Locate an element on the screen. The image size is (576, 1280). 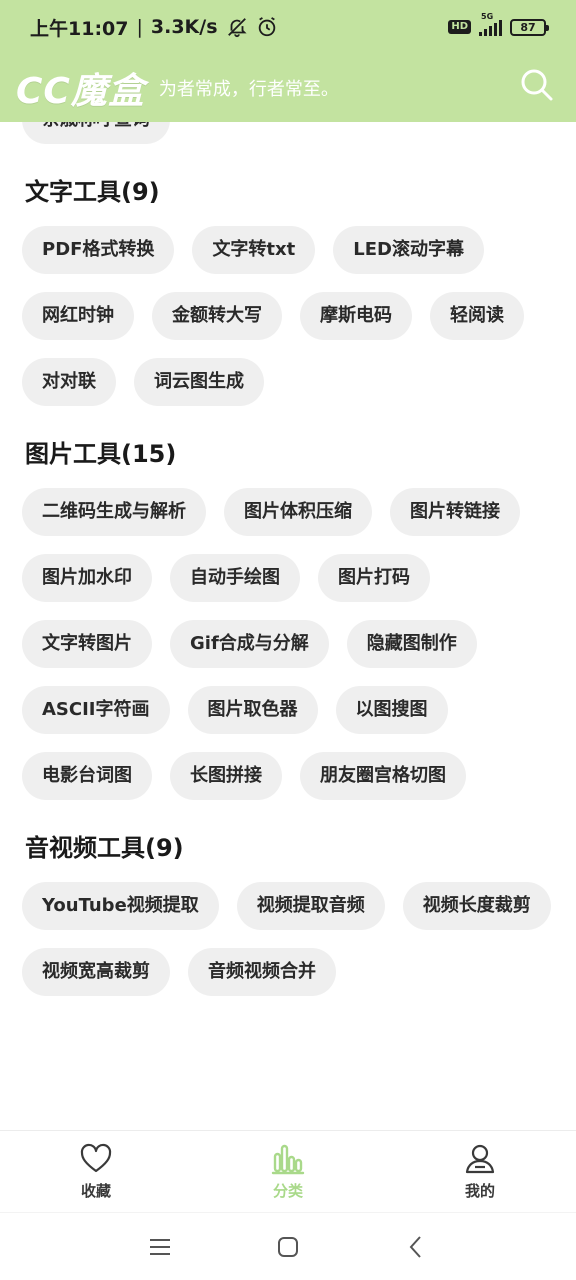
tool-chip: PDF格式转换 is located at coordinates (98, 250).